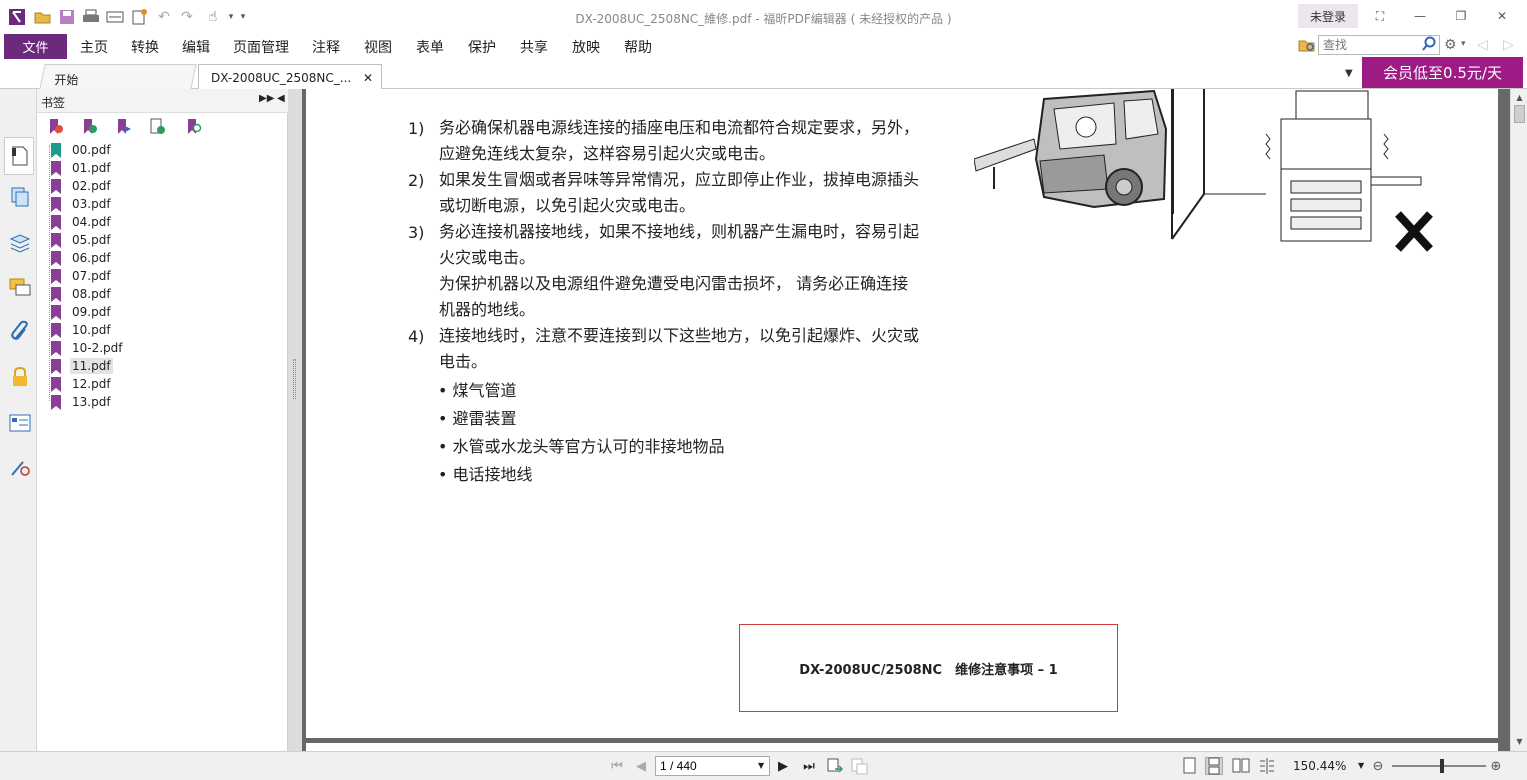 The image size is (1527, 780). I want to click on continuous-facing-view-icon, so click(1267, 766).